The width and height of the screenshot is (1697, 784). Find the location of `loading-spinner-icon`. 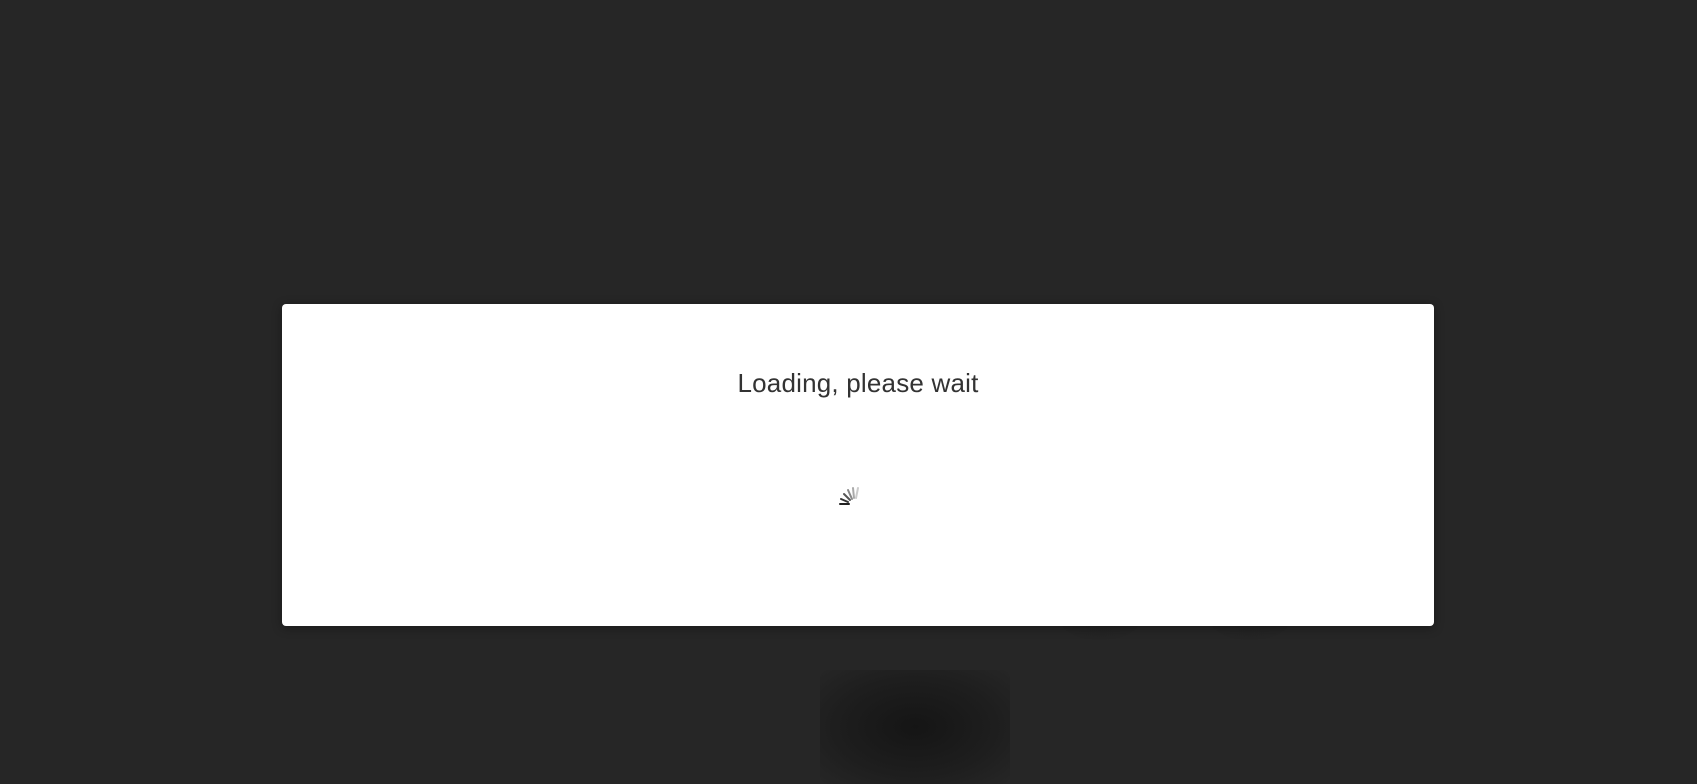

loading-spinner-icon is located at coordinates (849, 496).